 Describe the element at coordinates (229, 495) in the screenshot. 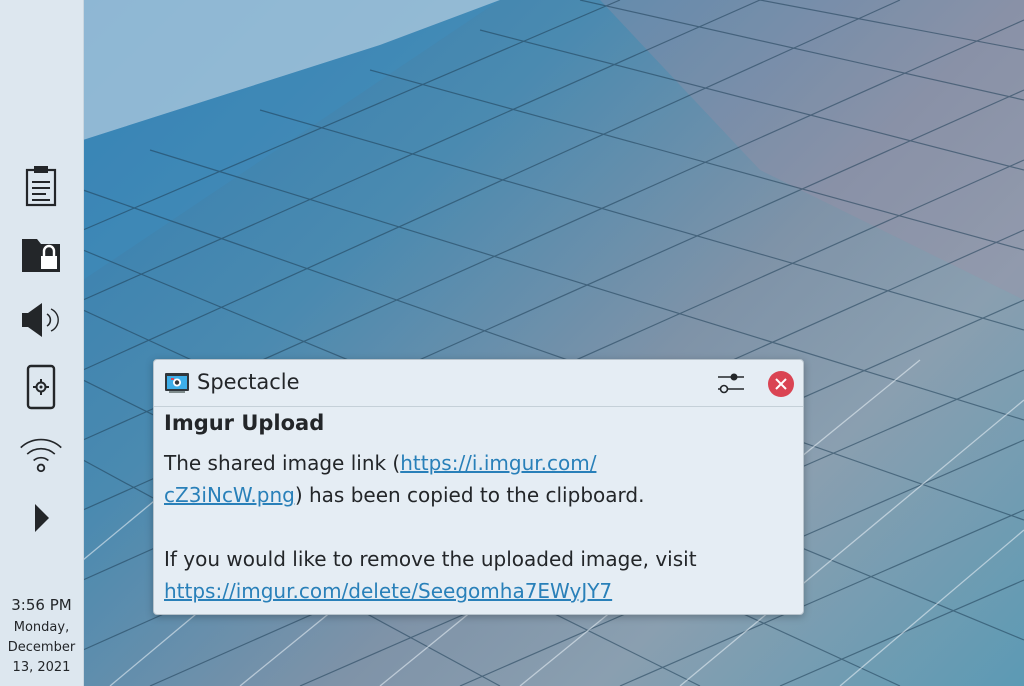

I see `image-link-continued: cZ3iNcW.png` at that location.